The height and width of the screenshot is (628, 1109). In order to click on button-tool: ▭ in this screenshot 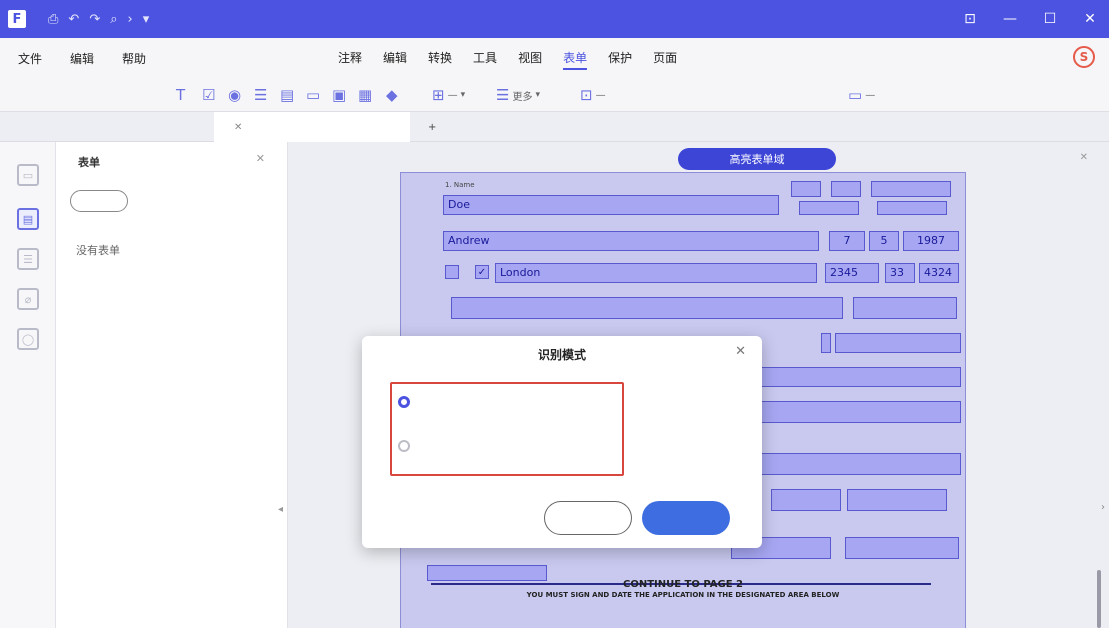, I will do `click(313, 95)`.